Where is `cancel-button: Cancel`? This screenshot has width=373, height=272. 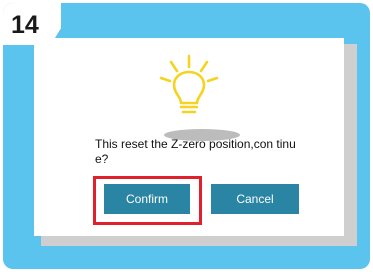 cancel-button: Cancel is located at coordinates (255, 199).